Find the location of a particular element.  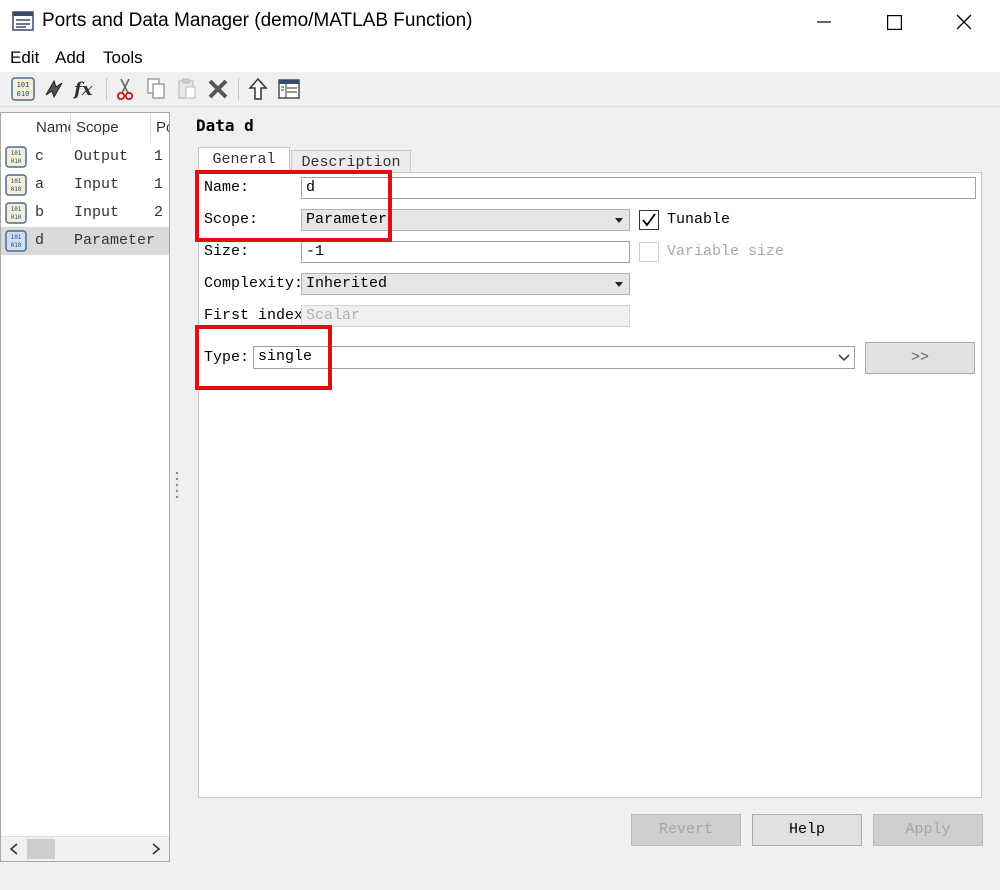

checkmark-icon is located at coordinates (649, 220).